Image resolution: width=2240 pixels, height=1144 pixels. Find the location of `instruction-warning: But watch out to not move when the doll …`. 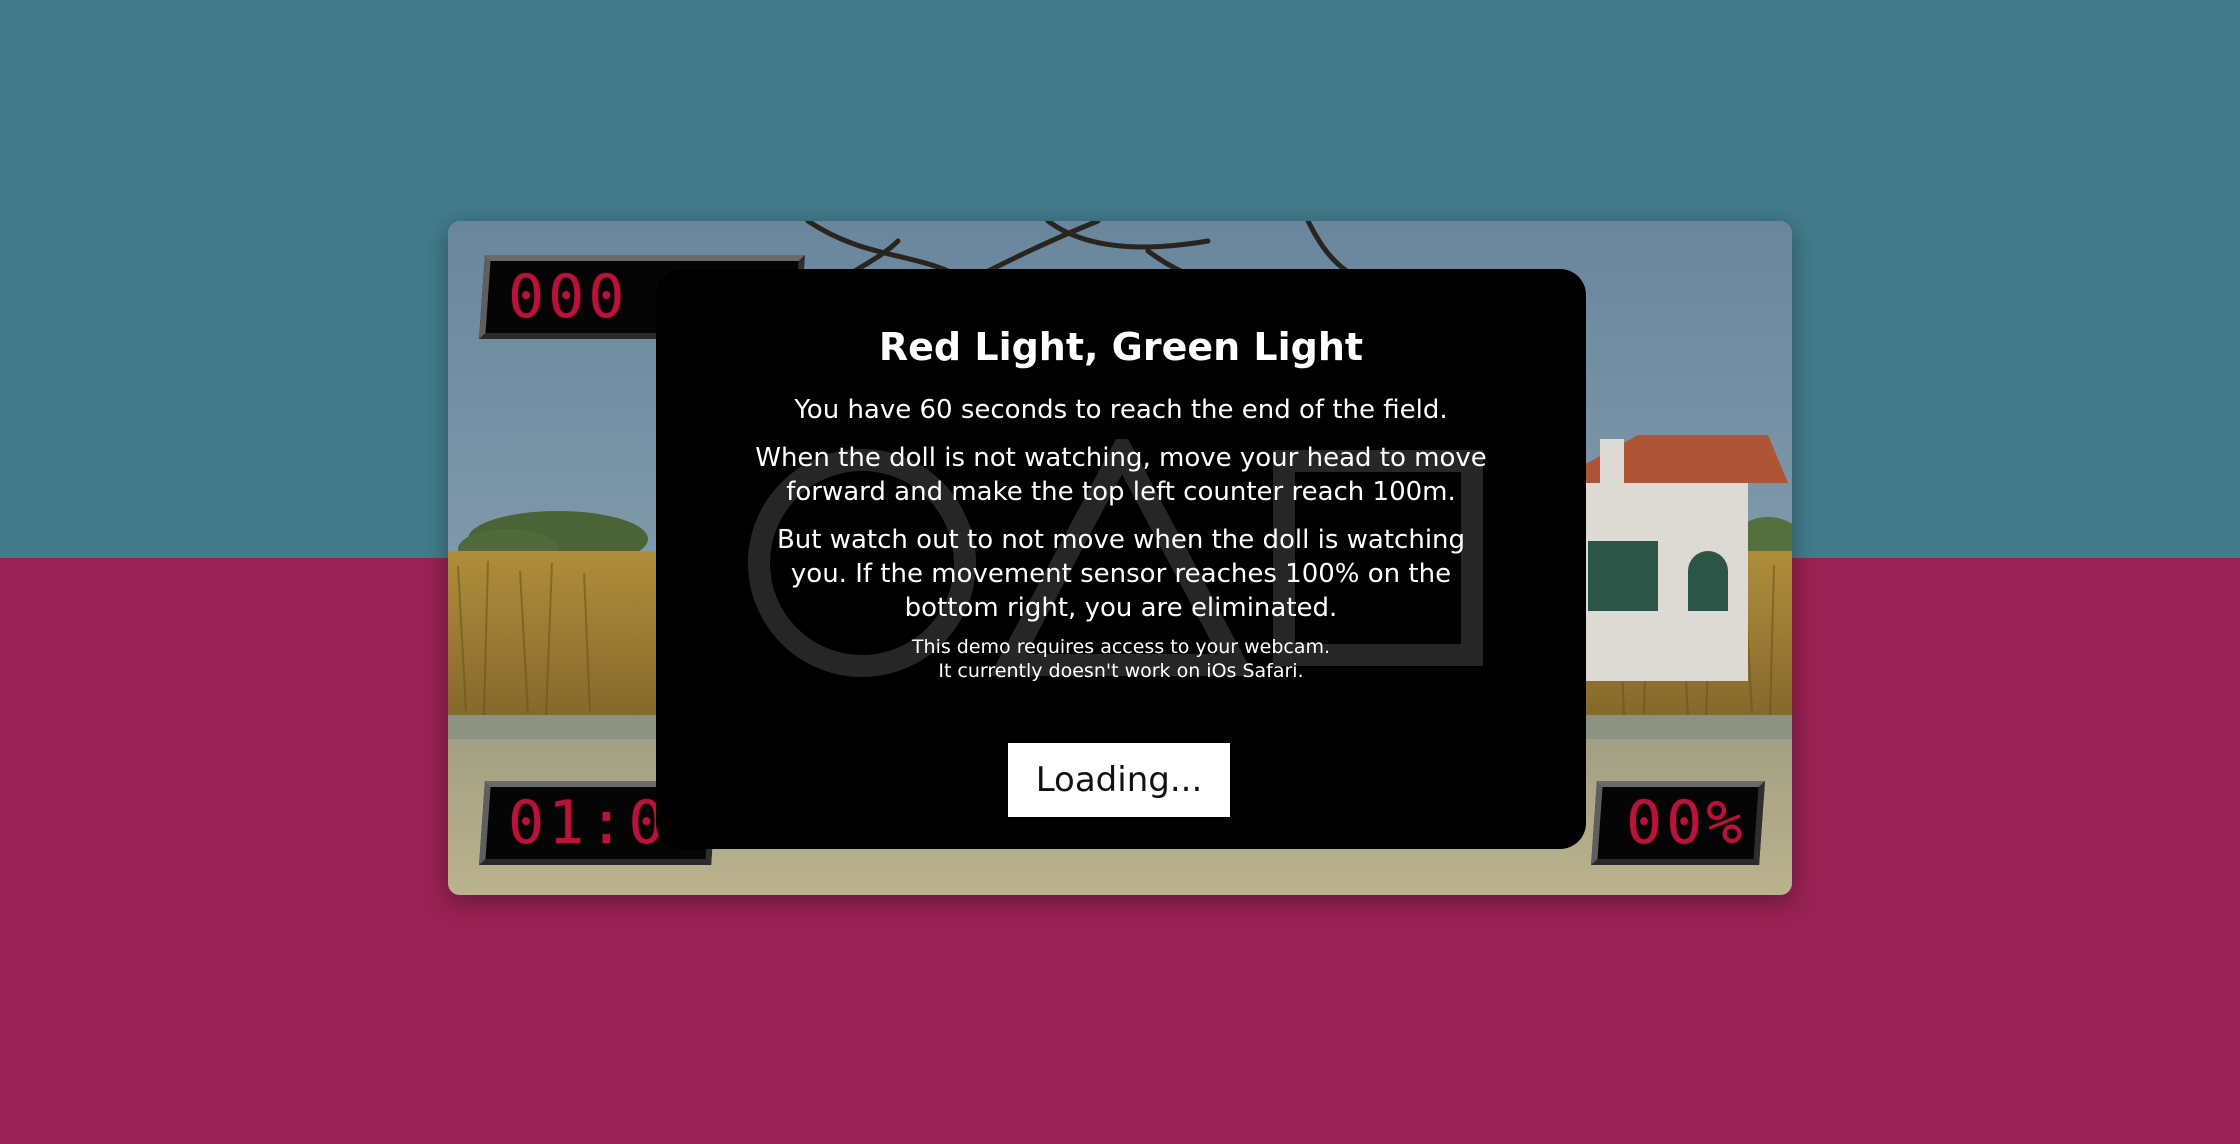

instruction-warning: But watch out to not move when the doll … is located at coordinates (1121, 574).